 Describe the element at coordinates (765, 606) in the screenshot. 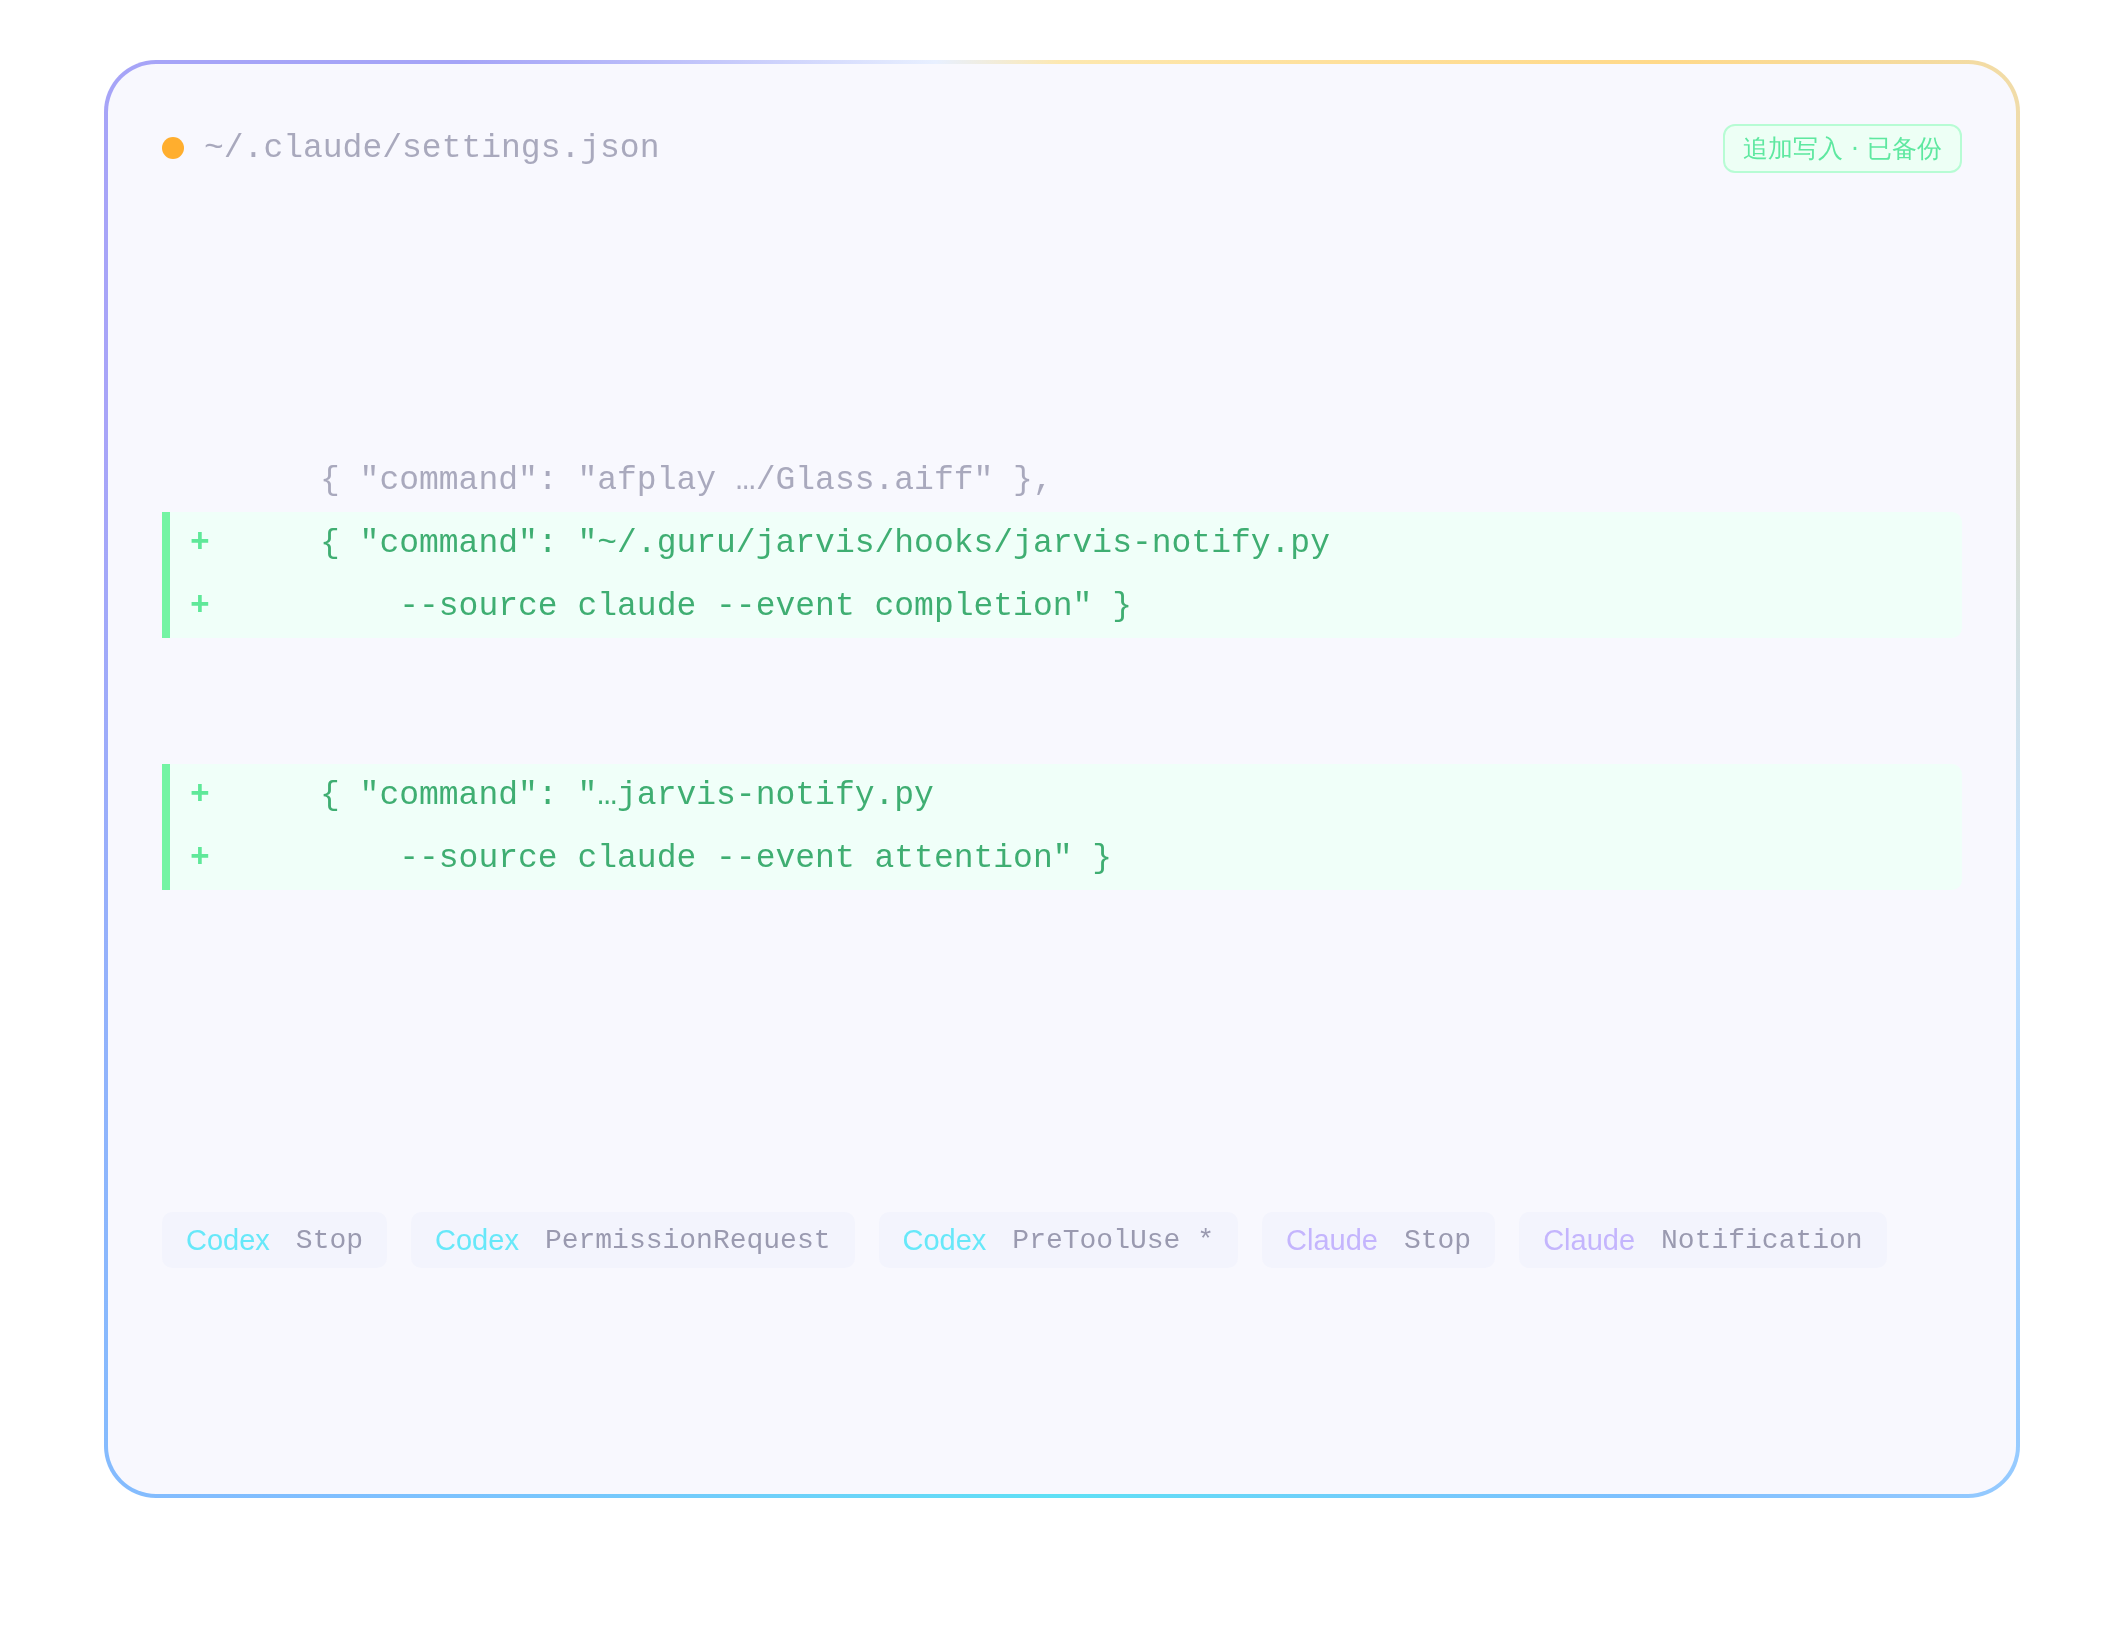

I see `code-line: --source claude --event completion" }` at that location.